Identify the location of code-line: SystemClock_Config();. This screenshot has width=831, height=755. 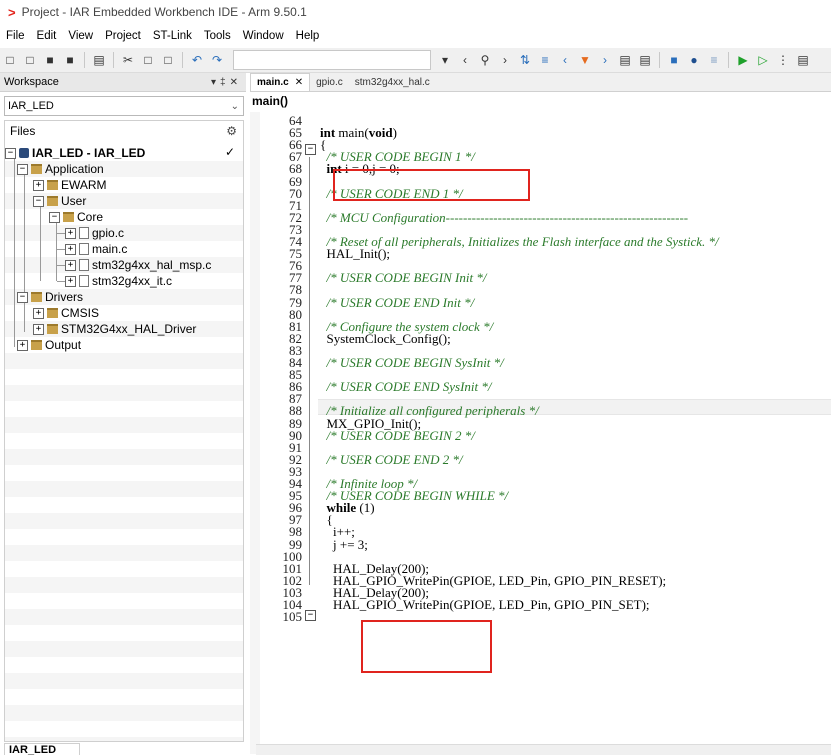
(385, 338).